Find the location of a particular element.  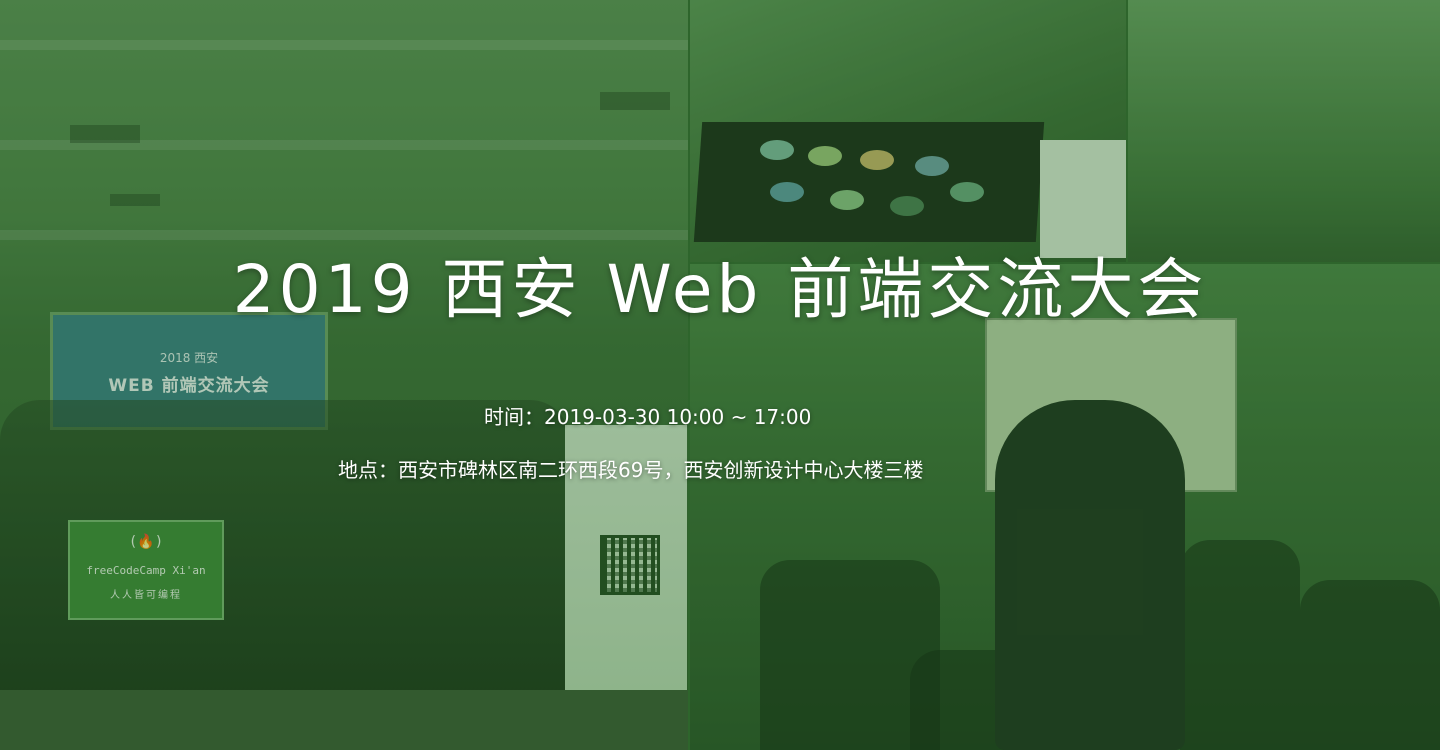

event-location: 地点：西安市碑林区南二环西段69号，西安创新设计中心大楼三楼 is located at coordinates (630, 470).